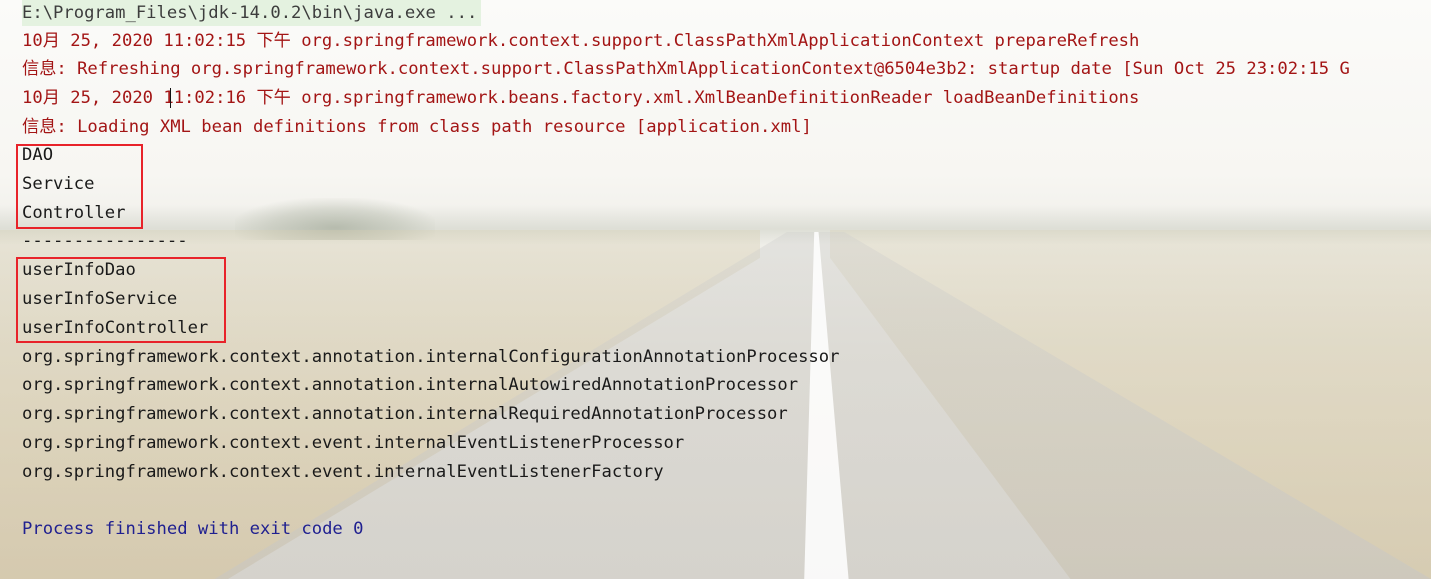 Image resolution: width=1431 pixels, height=579 pixels. Describe the element at coordinates (193, 529) in the screenshot. I see `exit-message: Process finished with exit code 0` at that location.